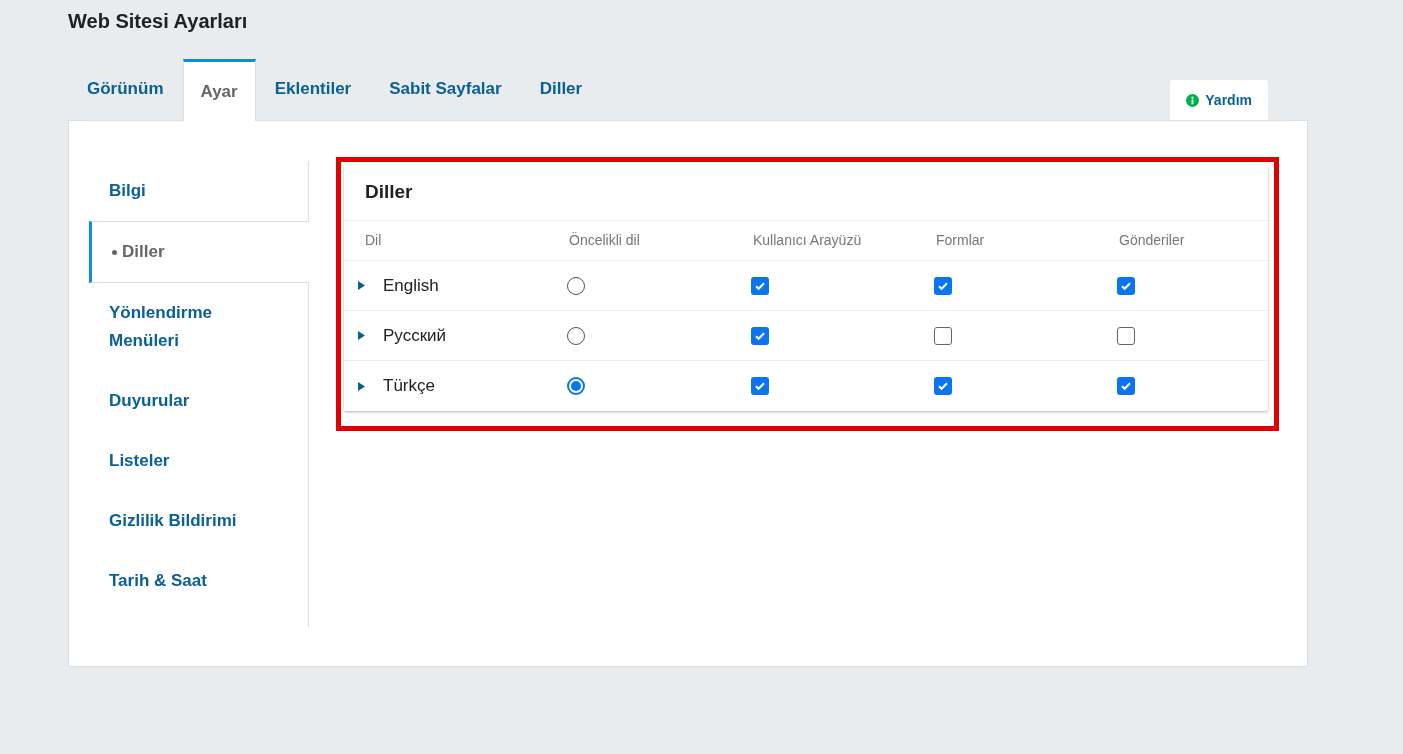 This screenshot has height=754, width=1403. I want to click on sidebar-item: Tarih & Saat, so click(199, 581).